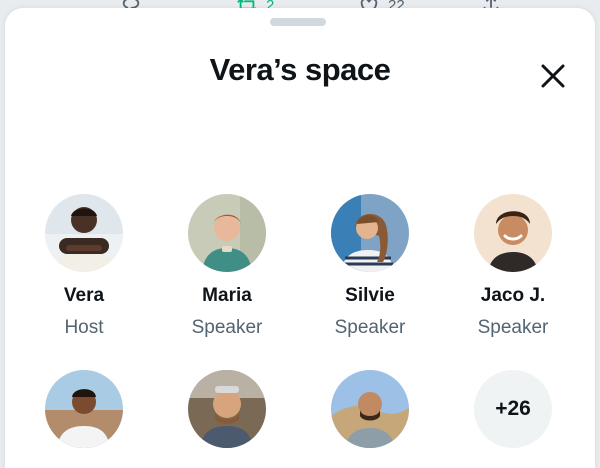 Image resolution: width=600 pixels, height=468 pixels. I want to click on participant-name: Maria, so click(227, 295).